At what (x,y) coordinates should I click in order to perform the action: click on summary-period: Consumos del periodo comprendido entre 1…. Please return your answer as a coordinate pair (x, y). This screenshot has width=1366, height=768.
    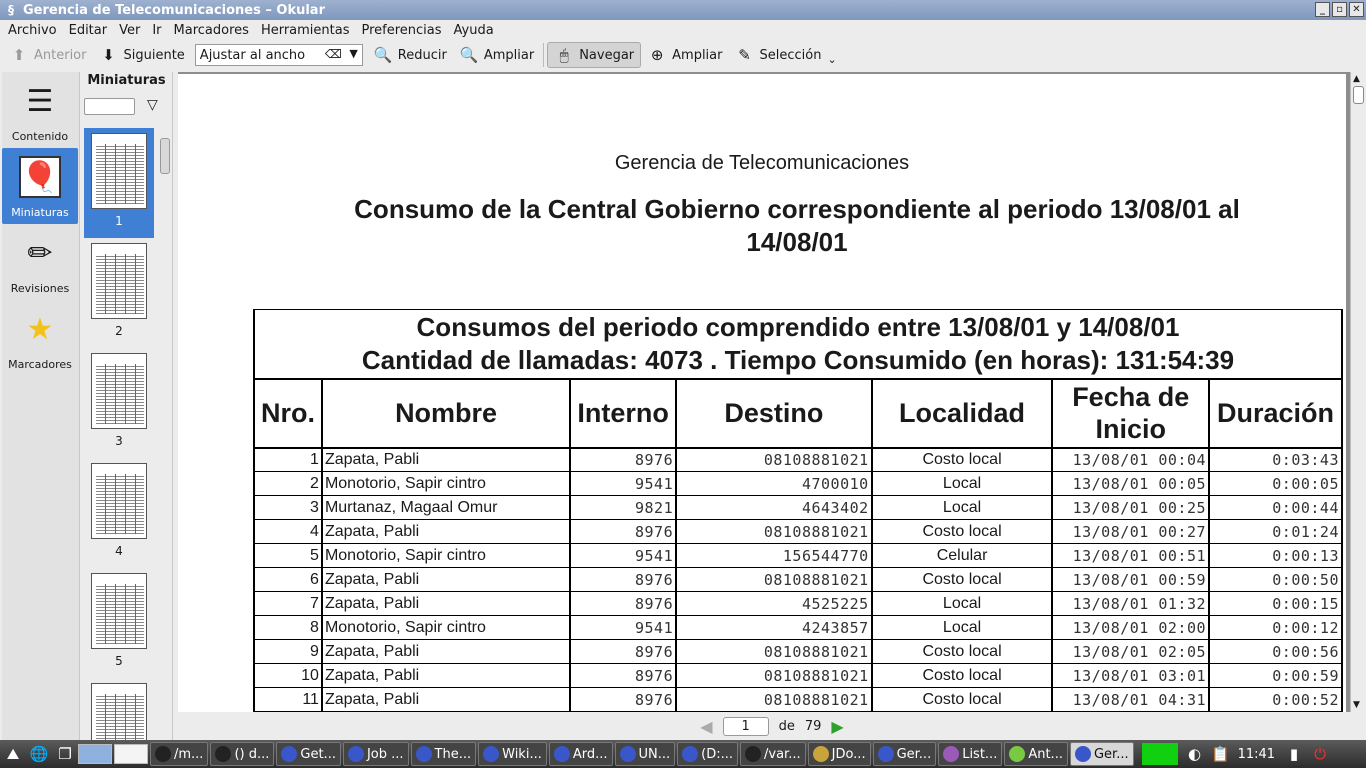
    Looking at the image, I should click on (798, 326).